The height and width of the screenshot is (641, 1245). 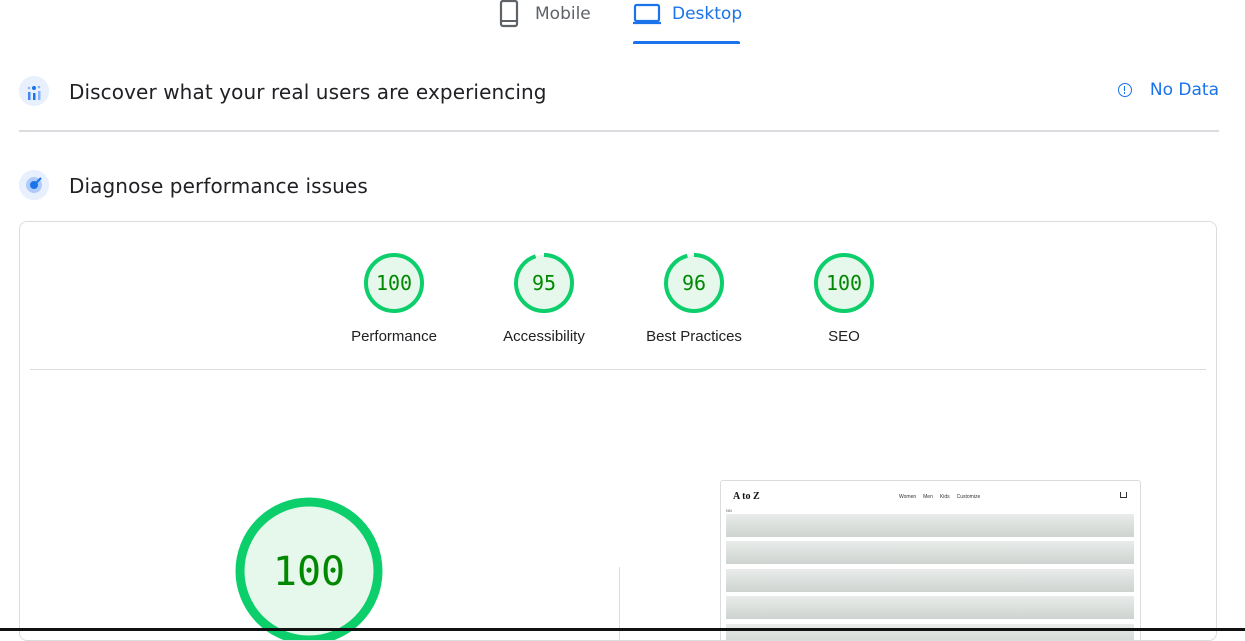 What do you see at coordinates (218, 186) in the screenshot?
I see `diagnose-title: Diagnose performance issues` at bounding box center [218, 186].